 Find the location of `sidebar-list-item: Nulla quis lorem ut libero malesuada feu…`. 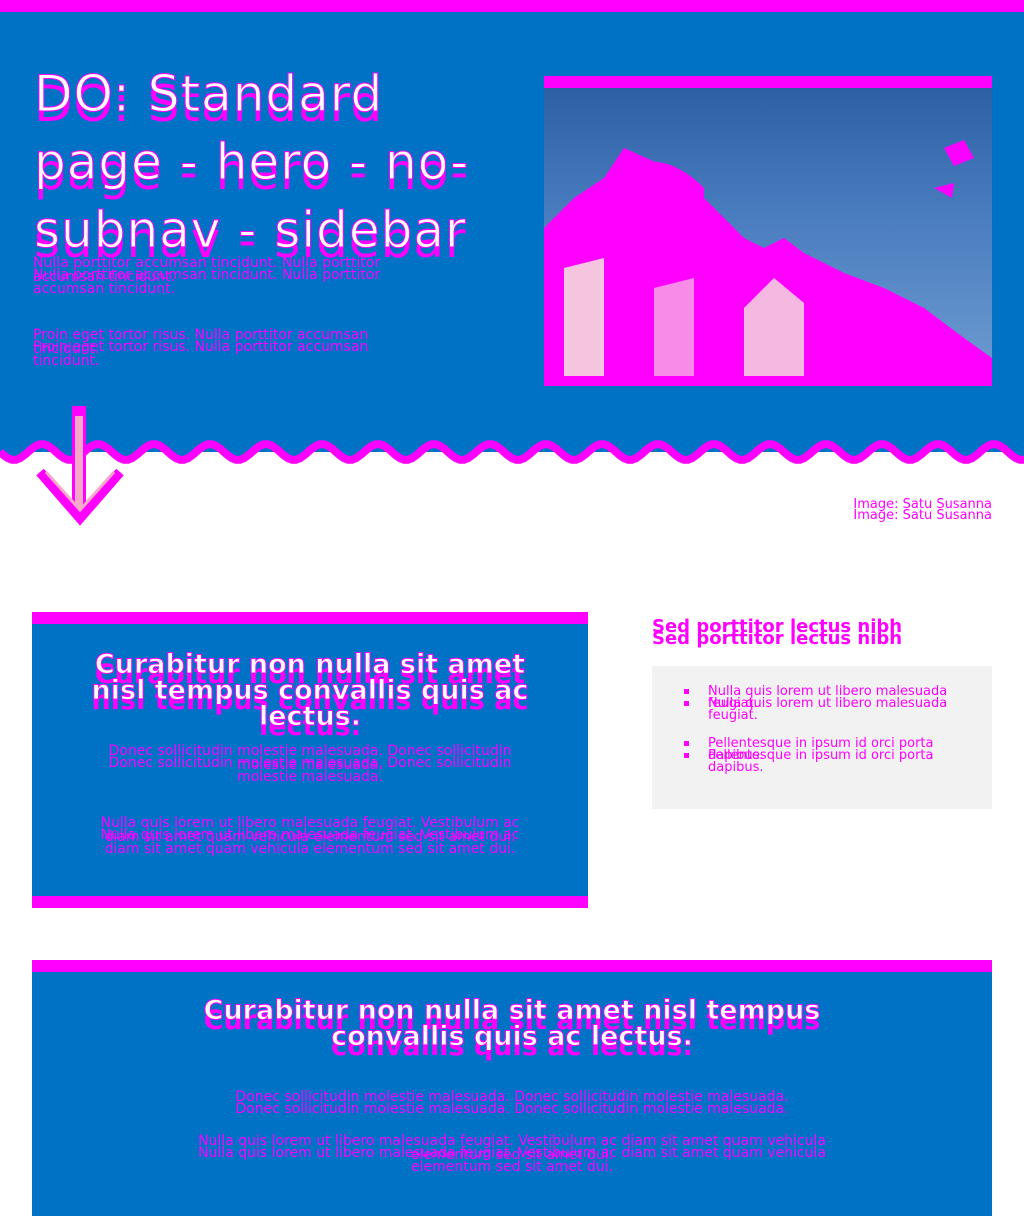

sidebar-list-item: Nulla quis lorem ut libero malesuada feu… is located at coordinates (827, 703).